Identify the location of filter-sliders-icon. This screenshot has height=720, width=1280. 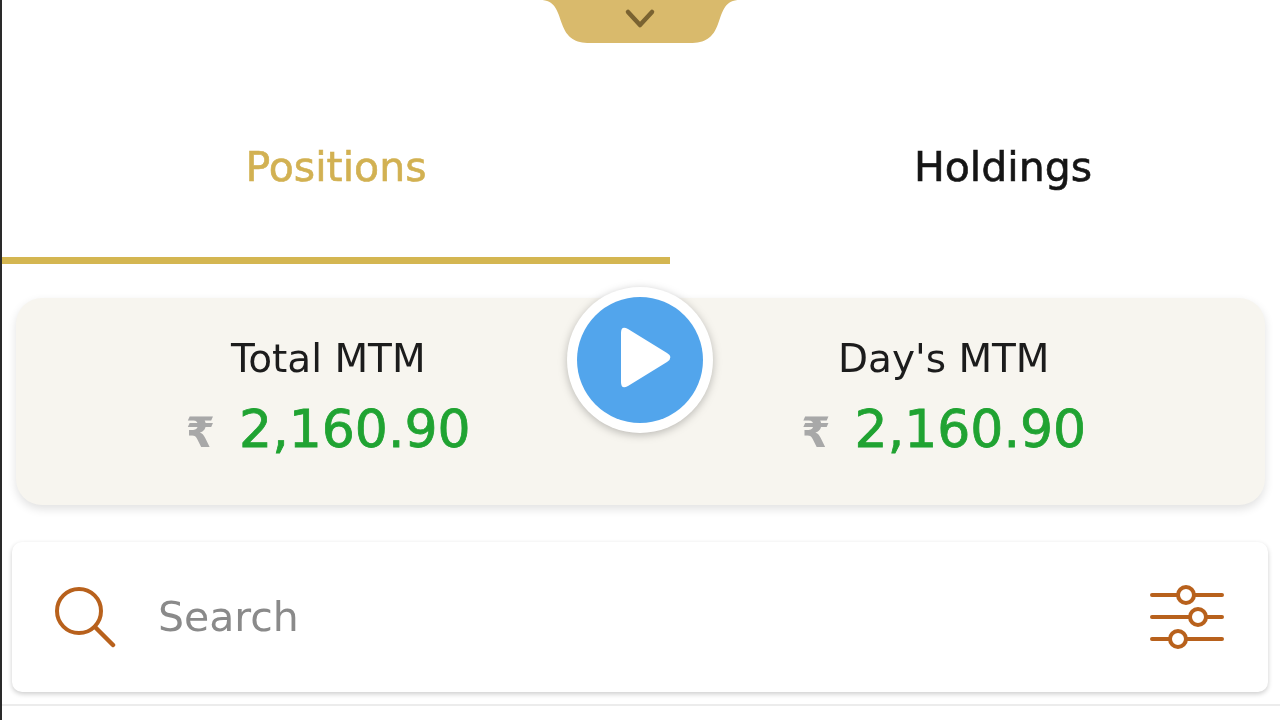
(1187, 617).